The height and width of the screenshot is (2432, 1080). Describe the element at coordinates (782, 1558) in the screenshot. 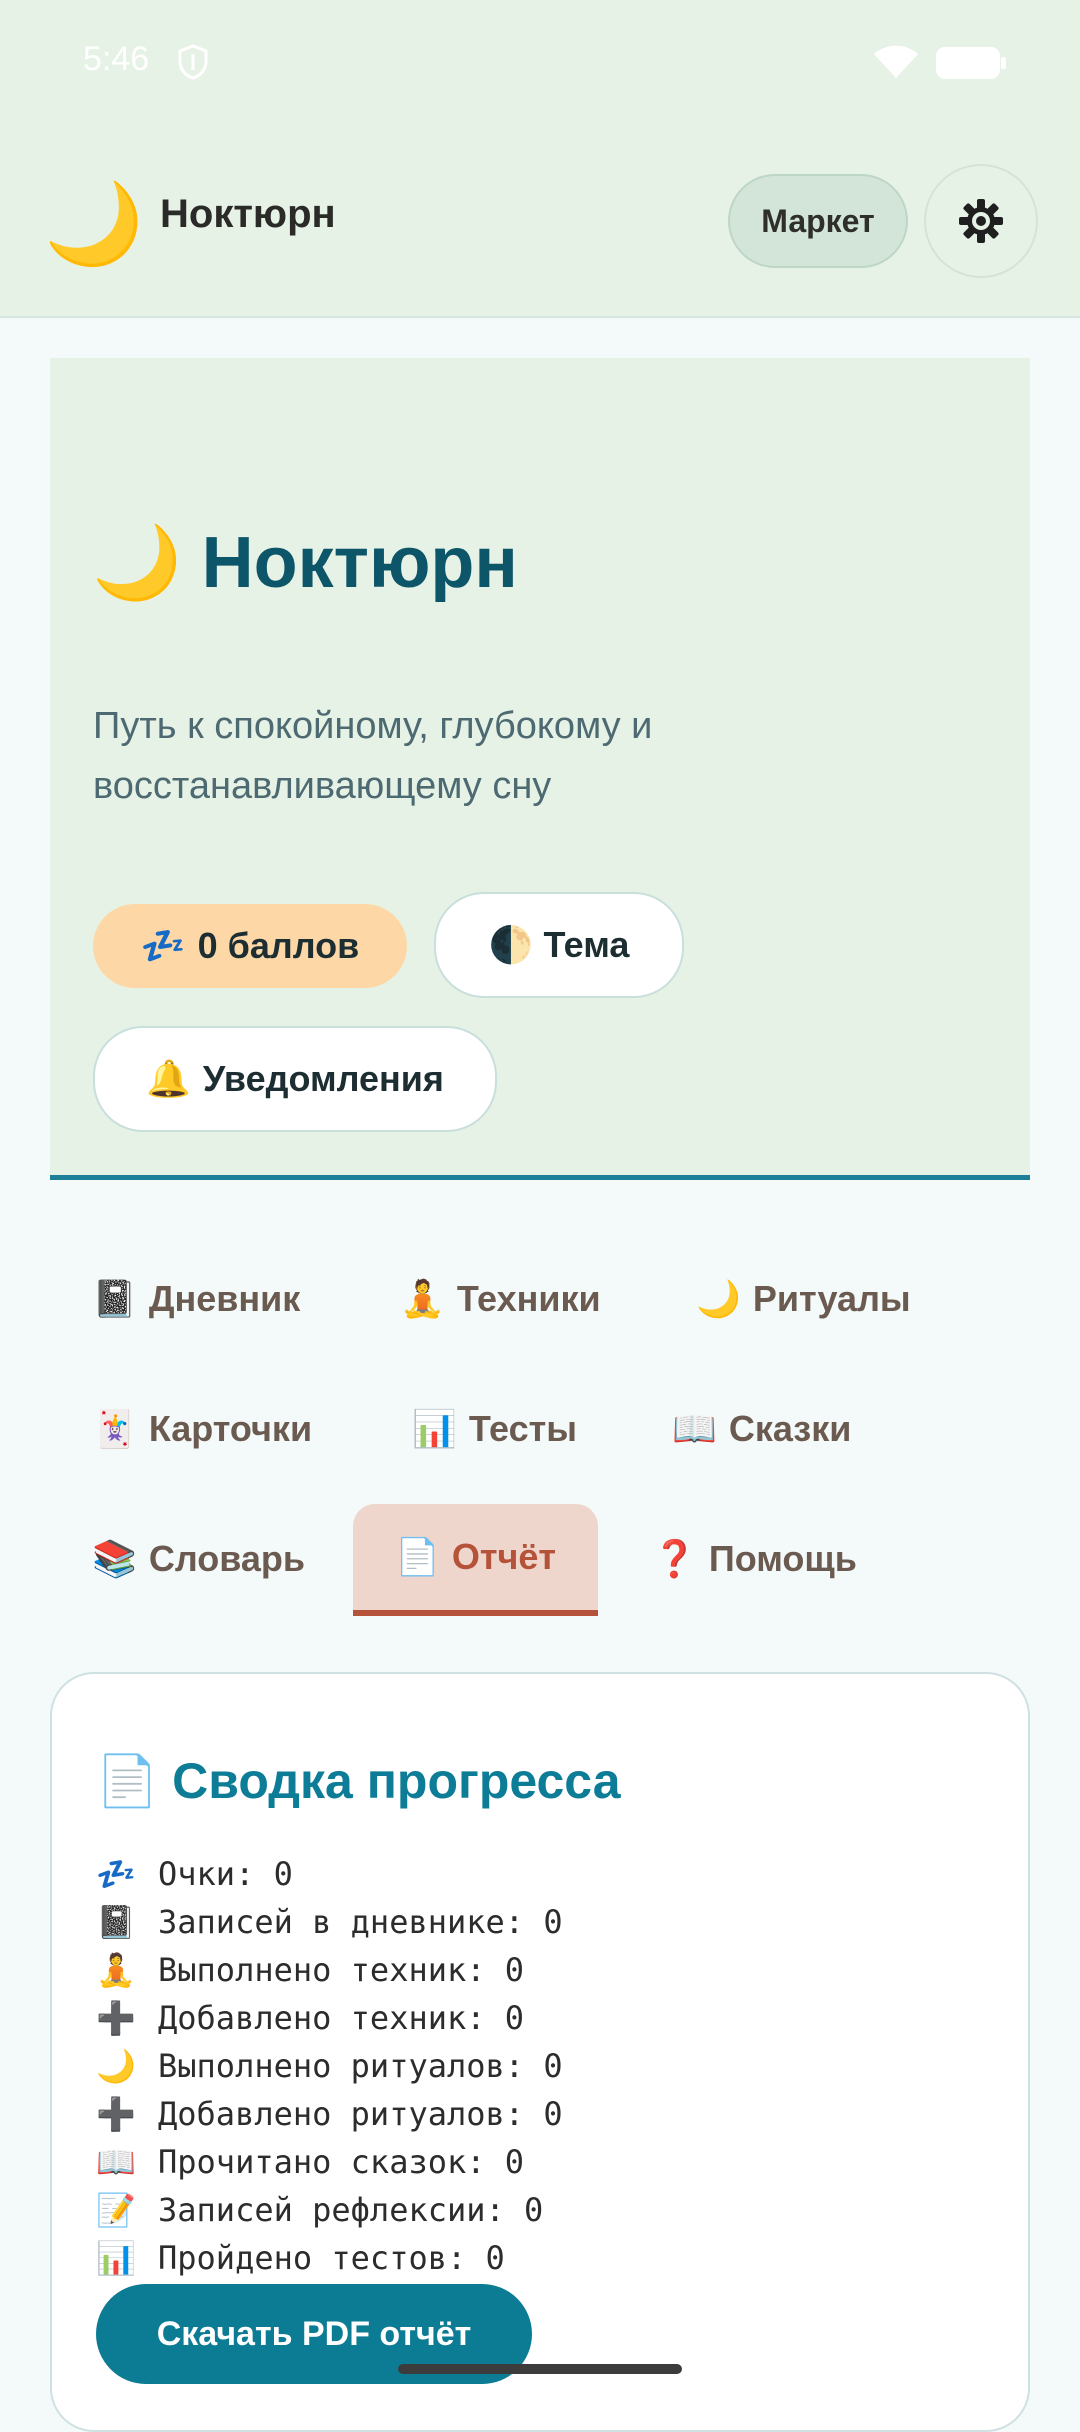

I see `tab-label: Помощь` at that location.